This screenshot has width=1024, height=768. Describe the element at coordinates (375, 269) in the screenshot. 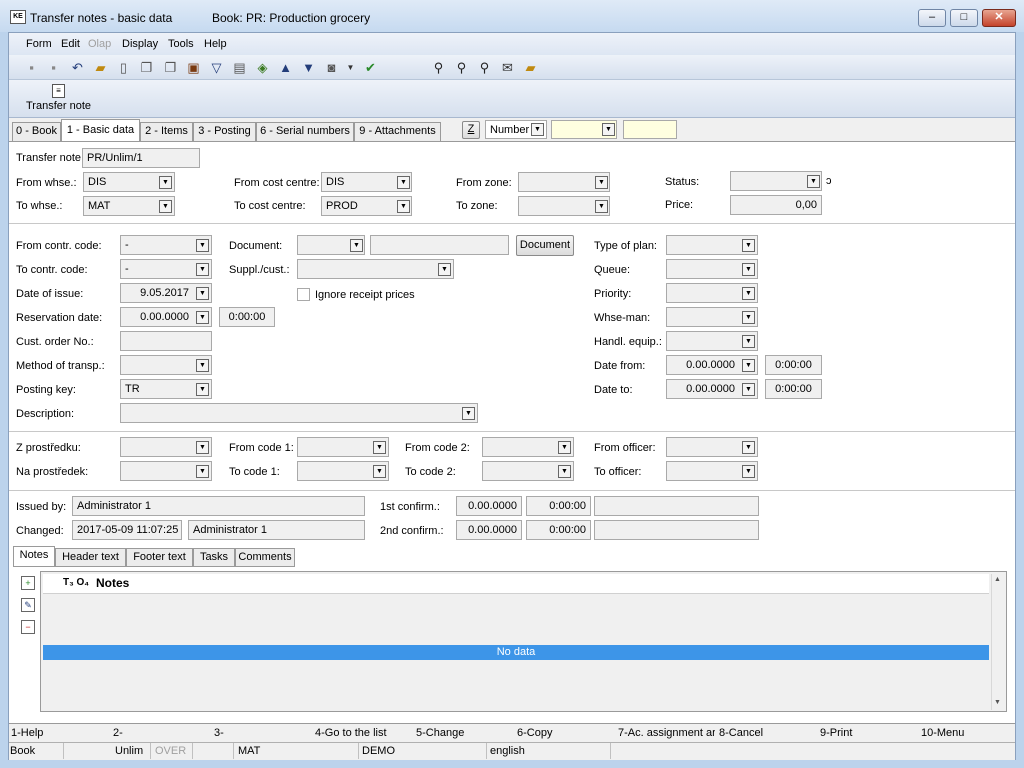

I see `suppl-cust-select` at that location.